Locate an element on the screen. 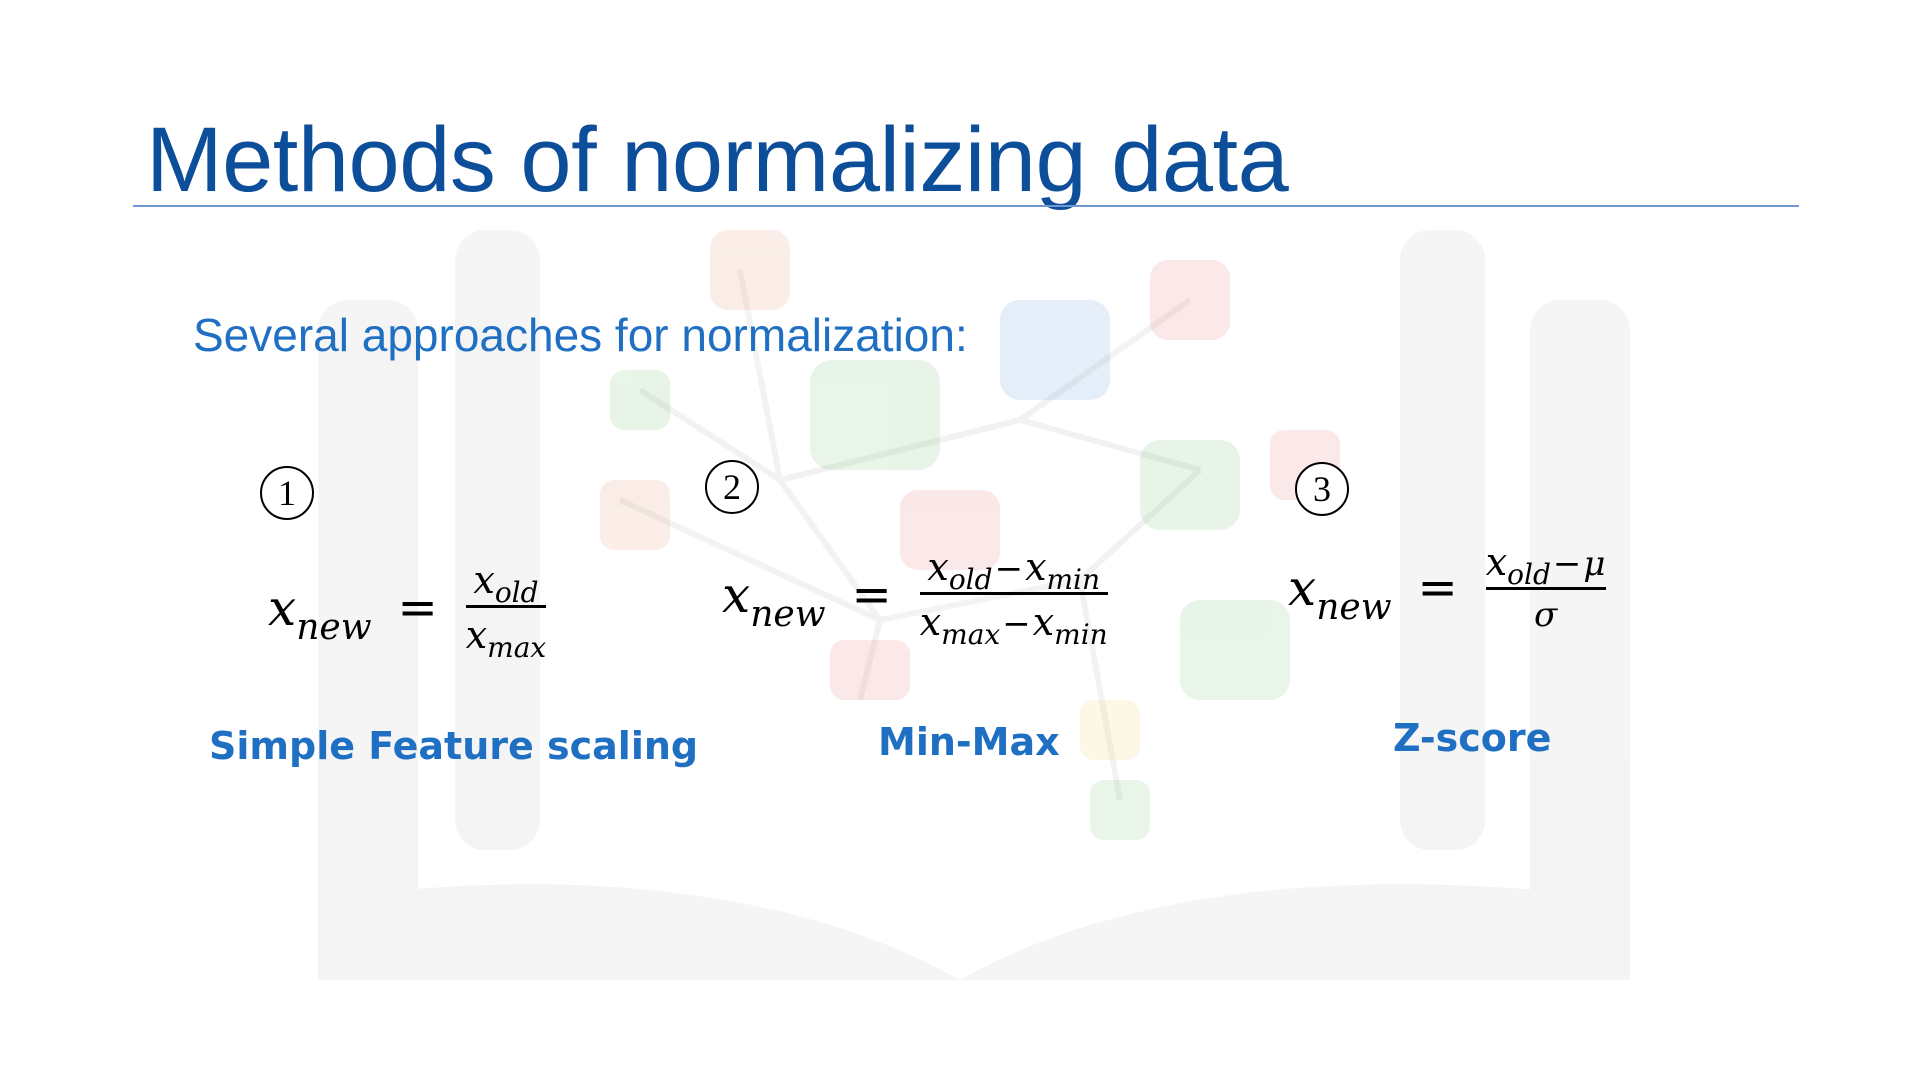 This screenshot has width=1920, height=1080. method-number: 2 is located at coordinates (732, 487).